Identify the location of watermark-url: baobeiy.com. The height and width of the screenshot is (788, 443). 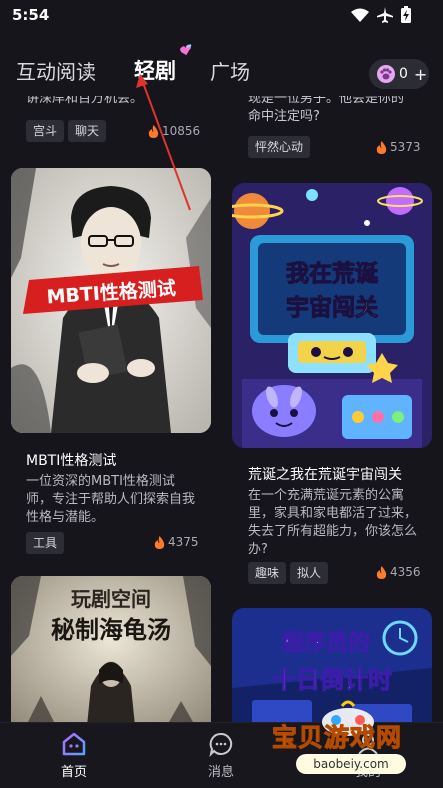
(351, 764).